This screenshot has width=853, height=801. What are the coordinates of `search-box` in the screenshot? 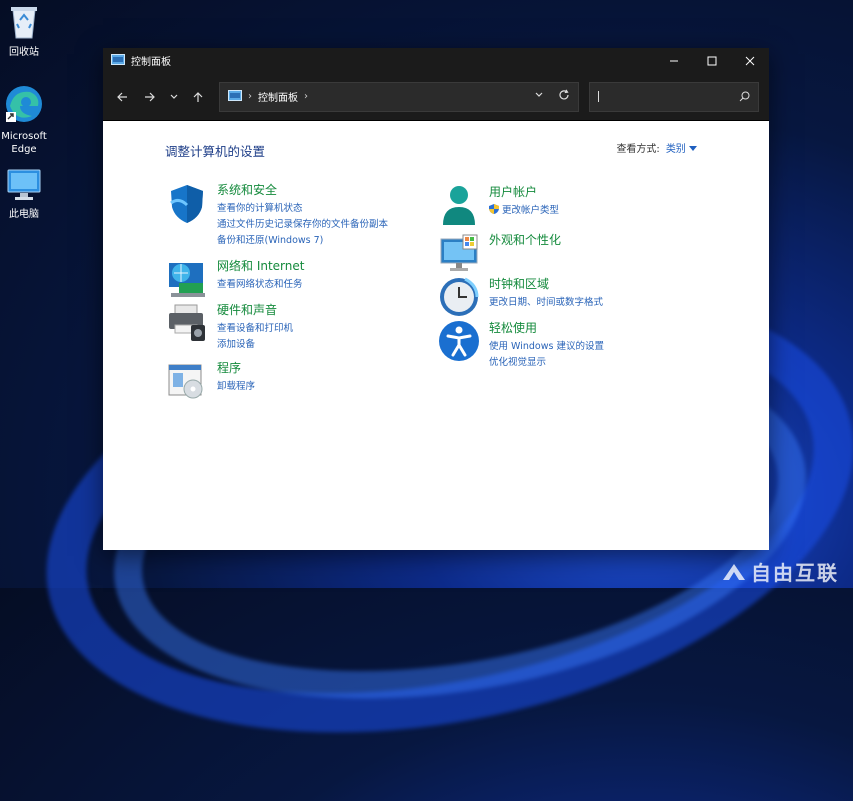 It's located at (674, 96).